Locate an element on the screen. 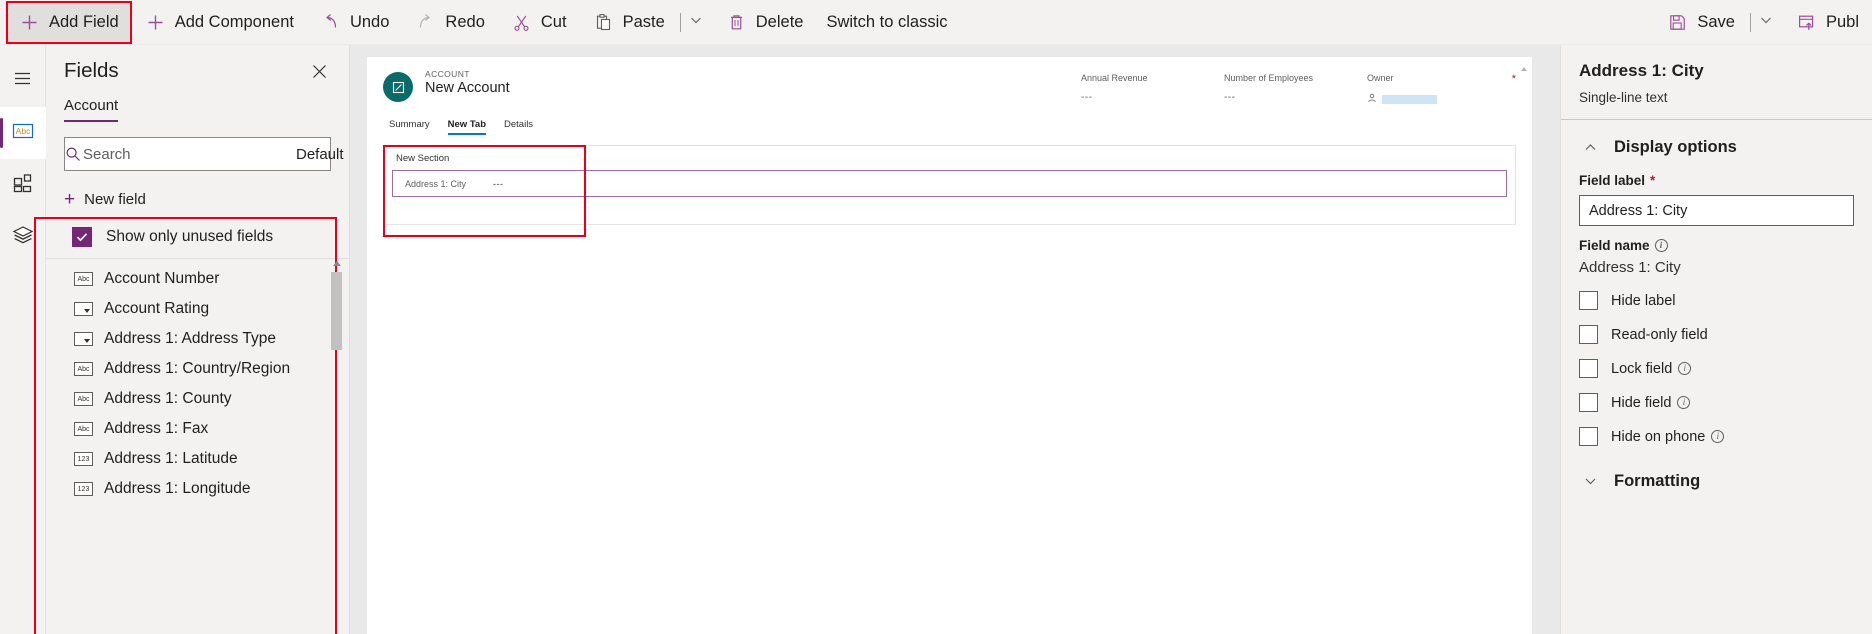 The image size is (1872, 634). list-item: Abc Address 1: County is located at coordinates (197, 399).